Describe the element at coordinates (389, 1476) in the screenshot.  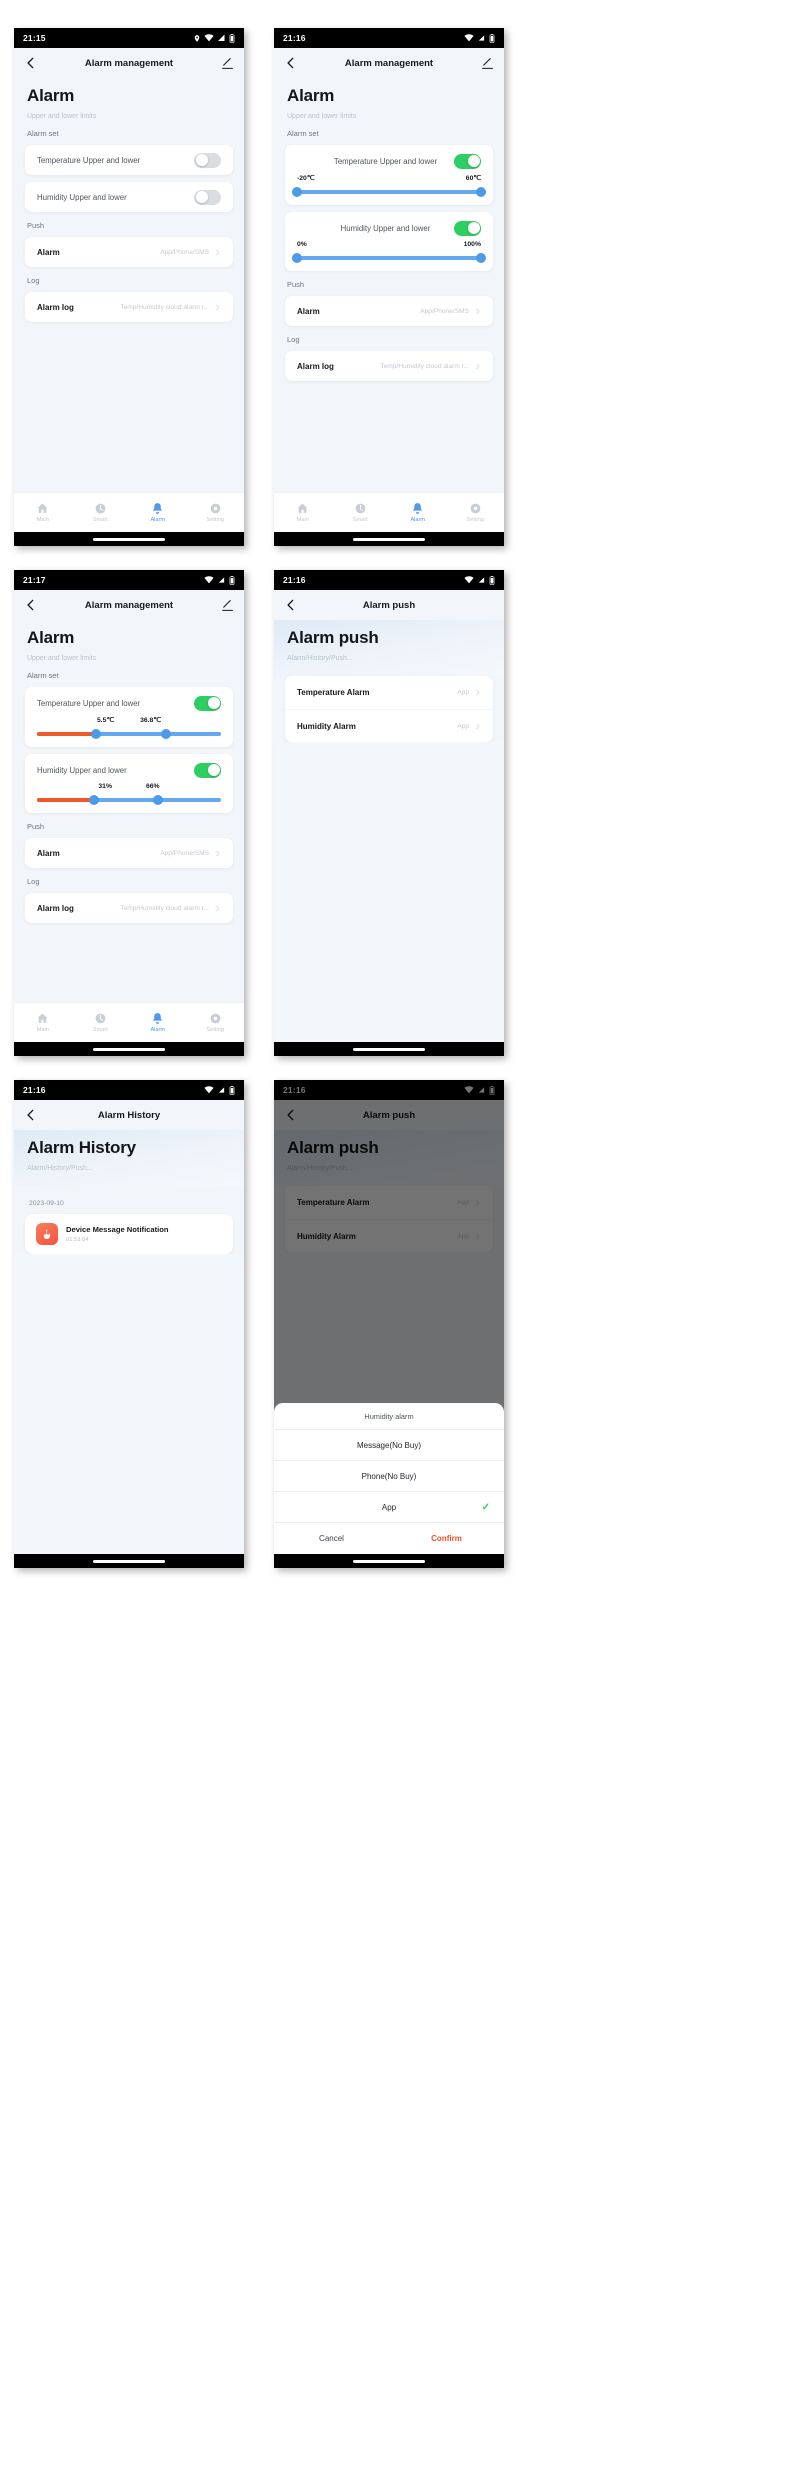
I see `sheet-option-phone: Phone(No Buy)` at that location.